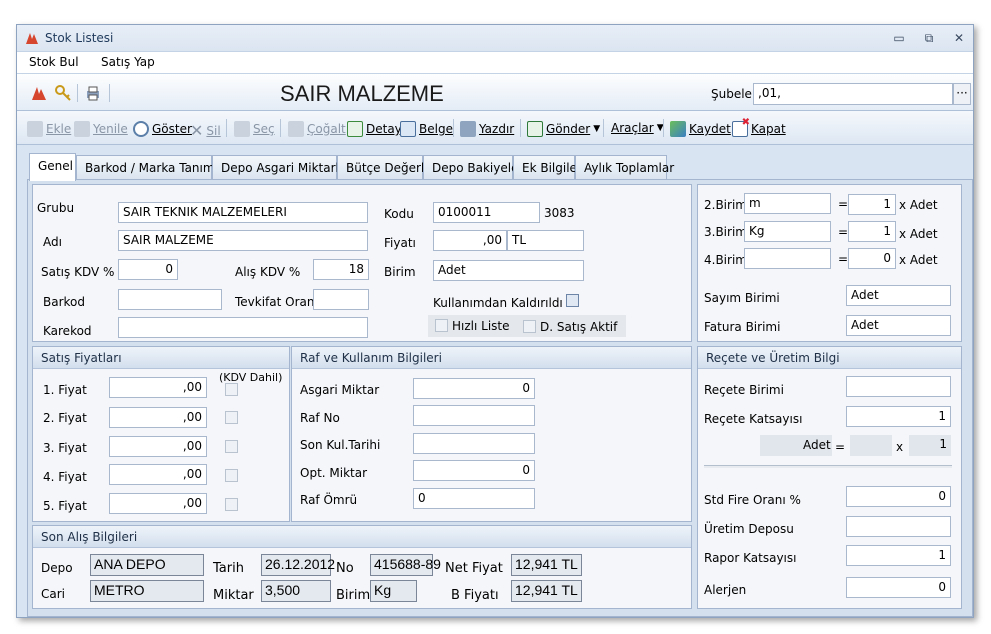  I want to click on adet-label: Adet, so click(817, 445).